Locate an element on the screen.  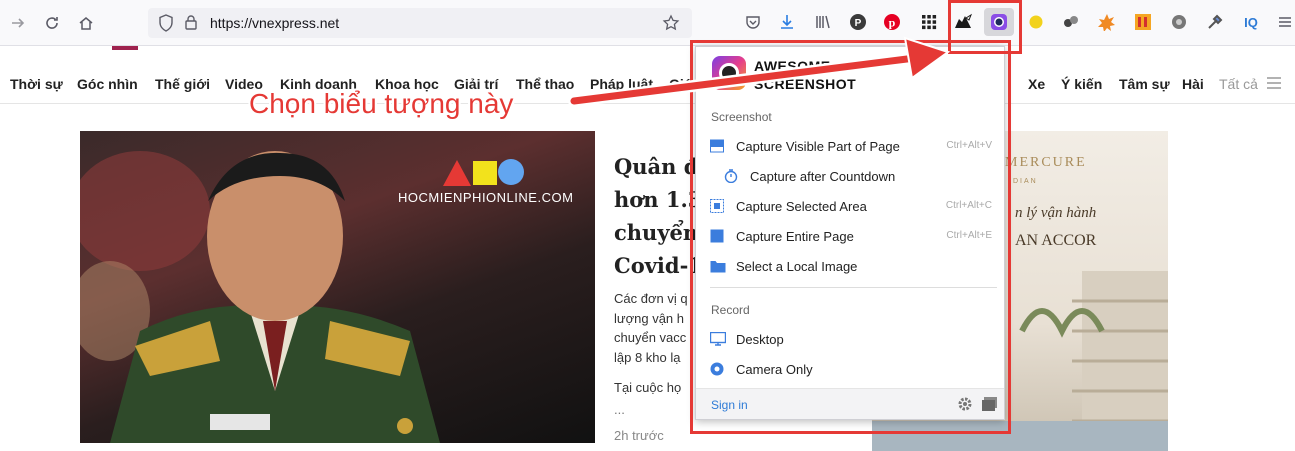
dots-extension-icon is located at coordinates (1071, 22).